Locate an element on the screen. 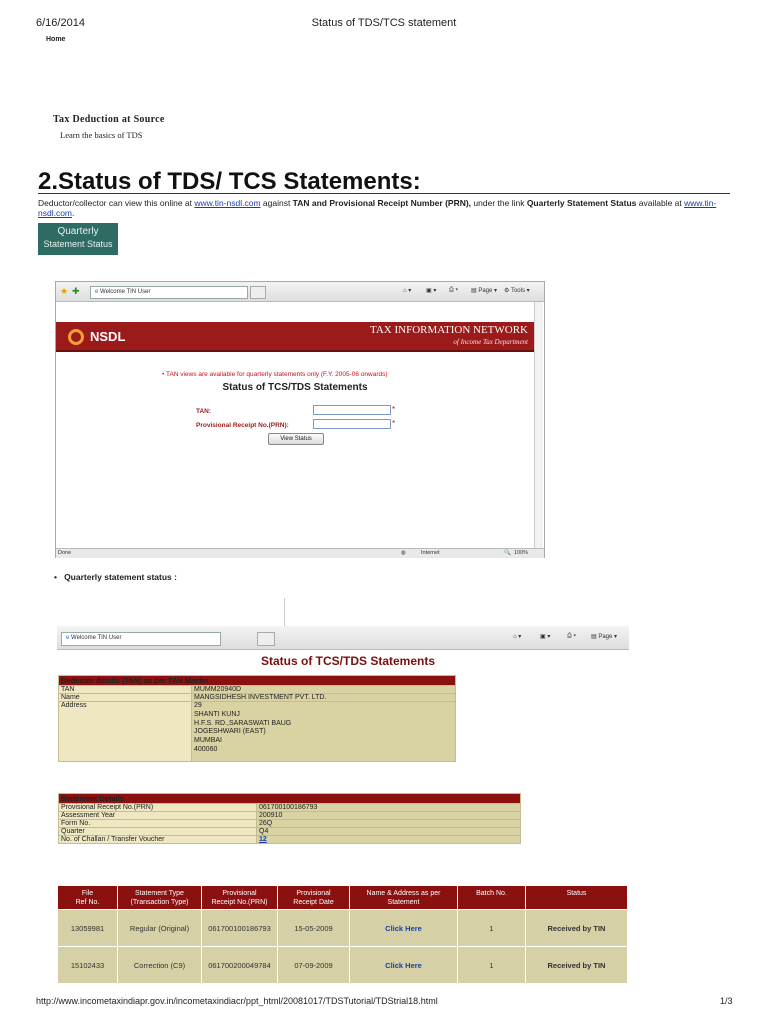 Image resolution: width=768 pixels, height=1024 pixels. nsdl-logo-text: NSDL is located at coordinates (108, 336).